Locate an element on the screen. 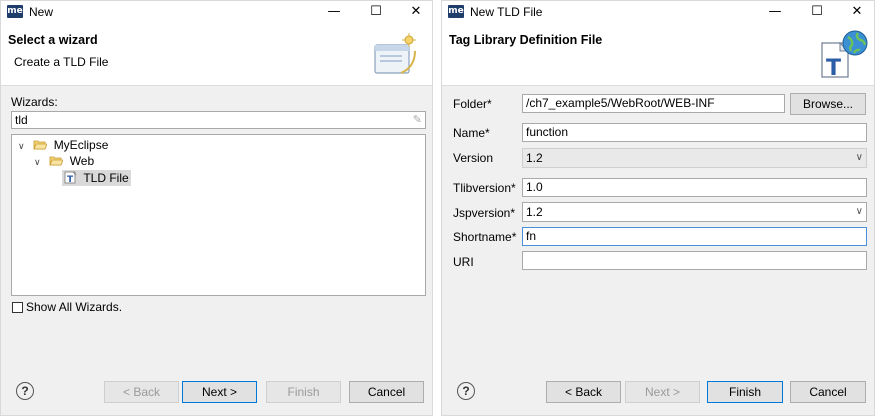  show-all-wizards-checkbox is located at coordinates (17, 307).